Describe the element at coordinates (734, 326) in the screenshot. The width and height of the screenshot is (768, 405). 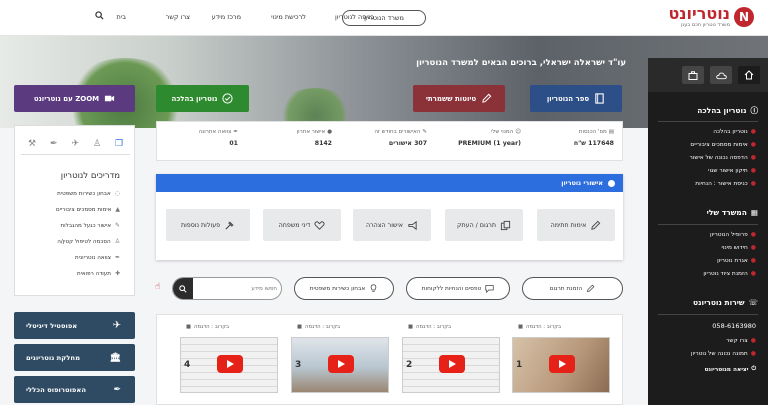
I see `phone-number: 058-6163980` at that location.